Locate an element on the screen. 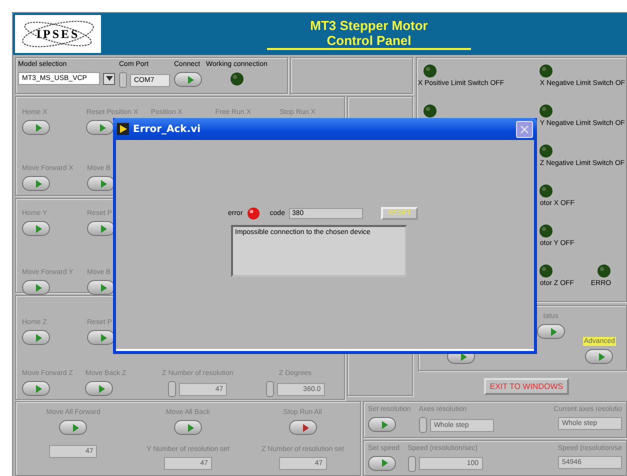 The height and width of the screenshot is (476, 627). dropdown-button is located at coordinates (109, 78).